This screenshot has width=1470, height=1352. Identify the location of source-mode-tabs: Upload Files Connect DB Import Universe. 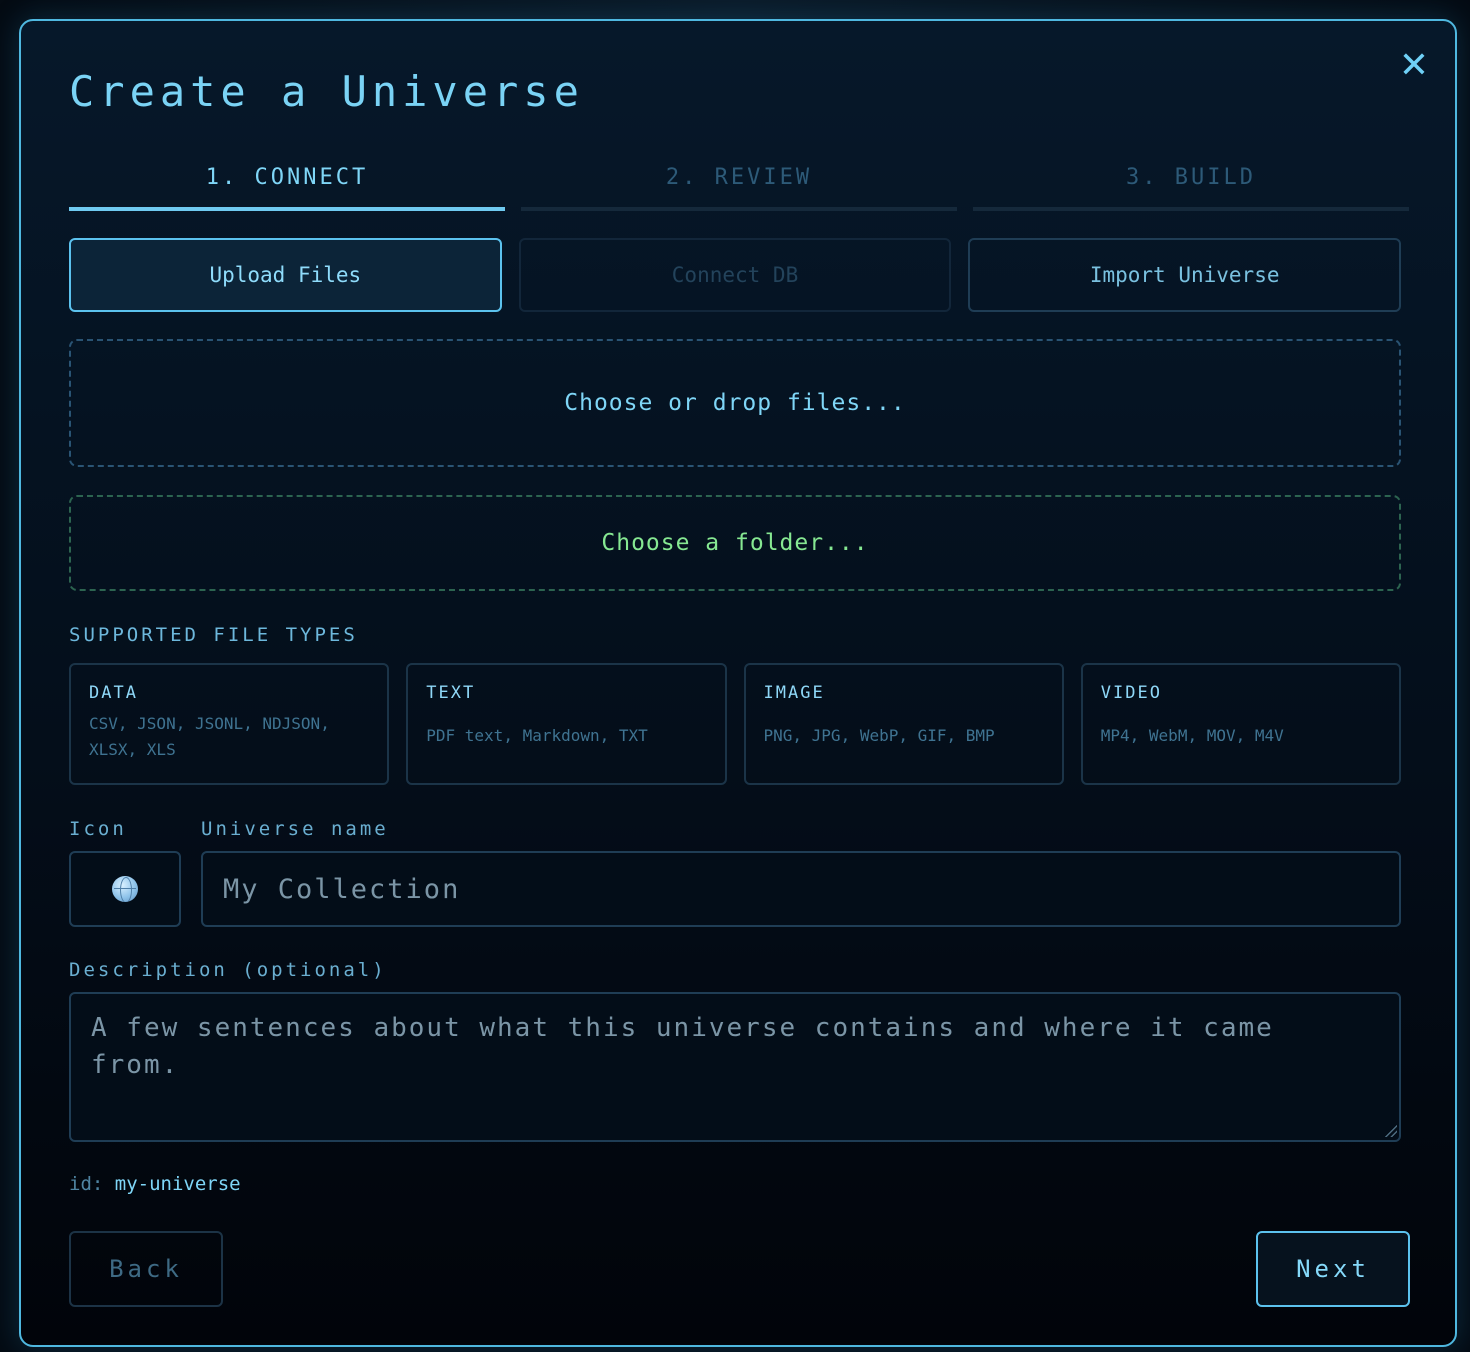
(735, 275).